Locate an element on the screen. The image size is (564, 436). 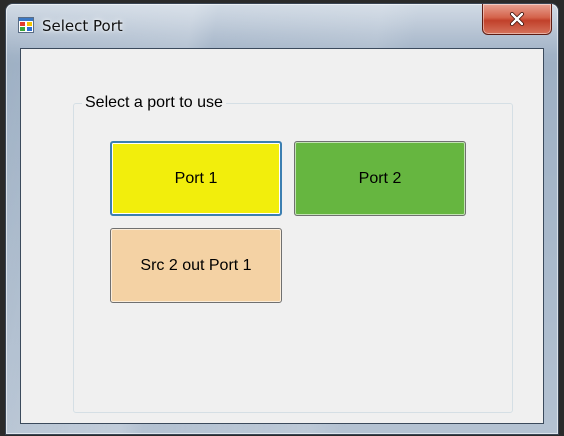
port-2-button: Port 2 is located at coordinates (380, 178).